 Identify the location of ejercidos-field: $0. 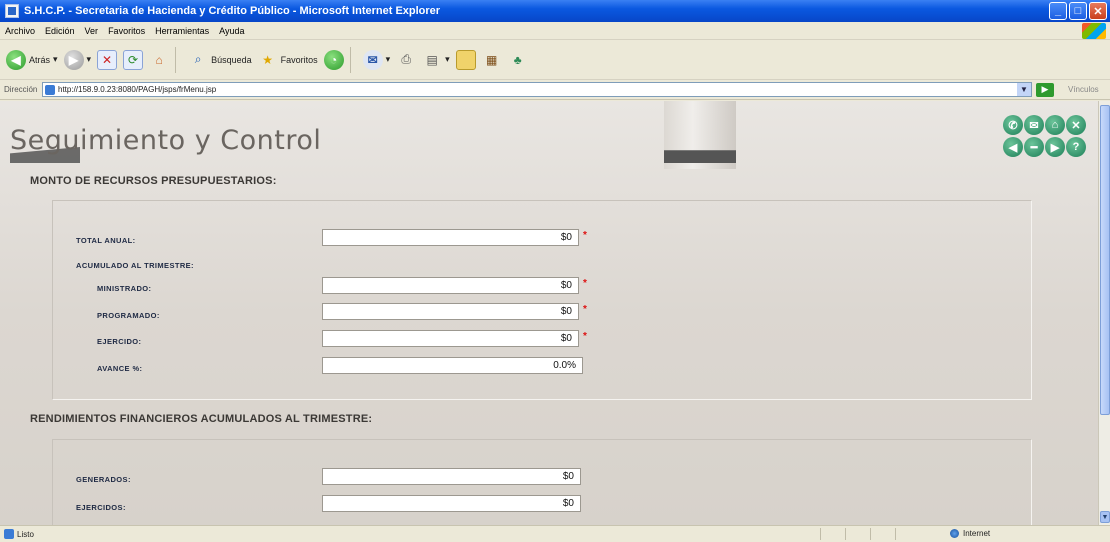
(451, 503).